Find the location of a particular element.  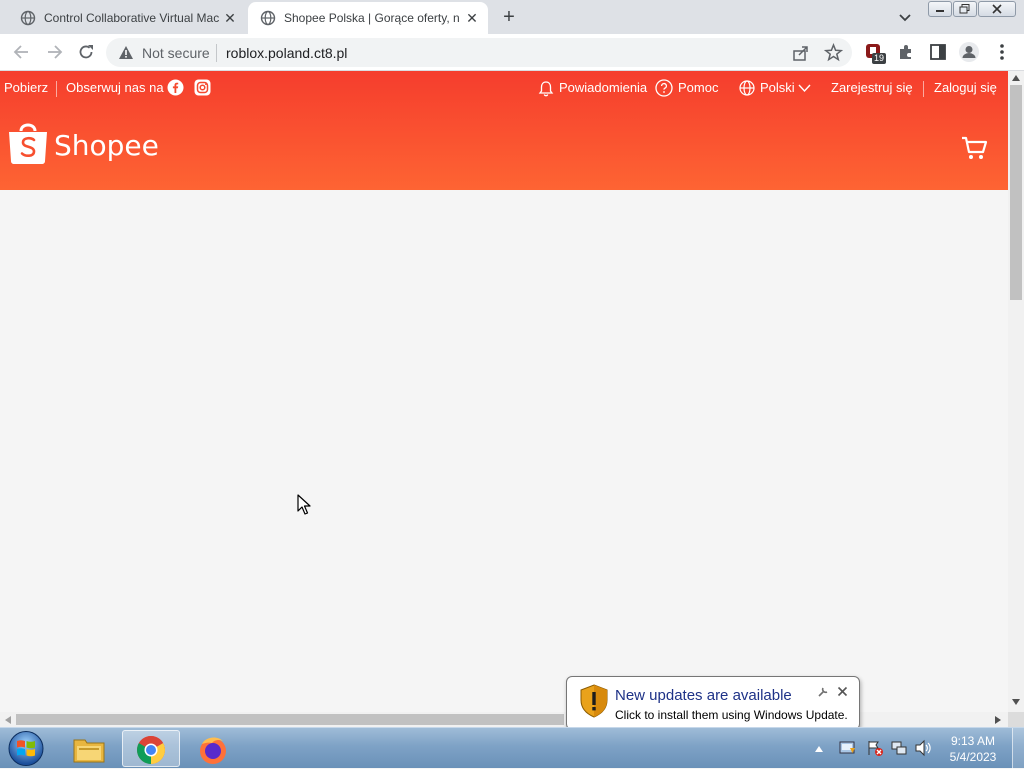

url-text: roblox.poland.ct8.pl is located at coordinates (286, 53).